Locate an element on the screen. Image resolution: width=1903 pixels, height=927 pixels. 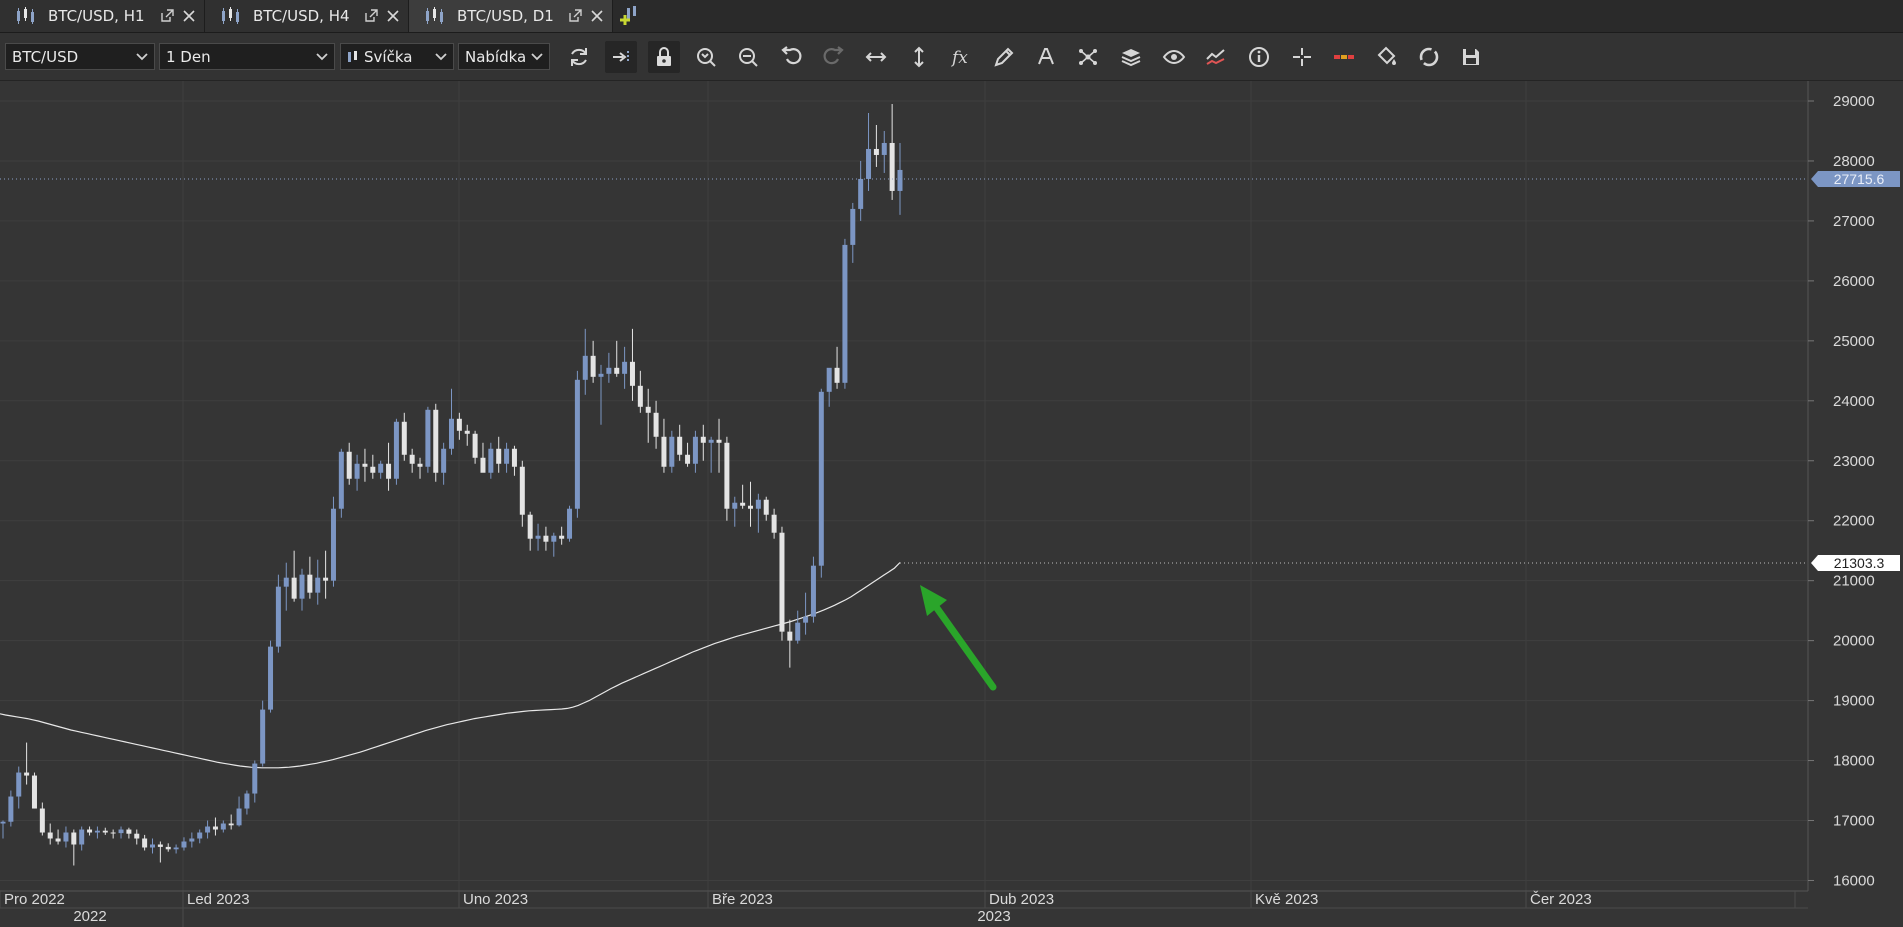
last-price-label: 27715.6 is located at coordinates (1855, 179).